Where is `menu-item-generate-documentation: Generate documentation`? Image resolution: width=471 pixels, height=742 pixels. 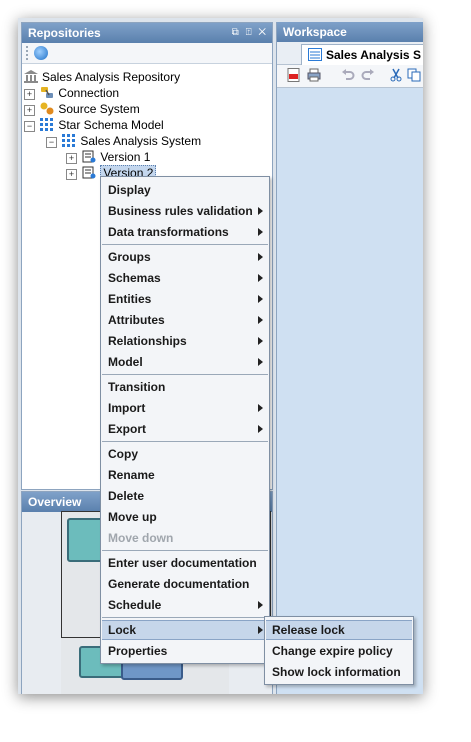
menu-item-generate-documentation: Generate documentation is located at coordinates (185, 584).